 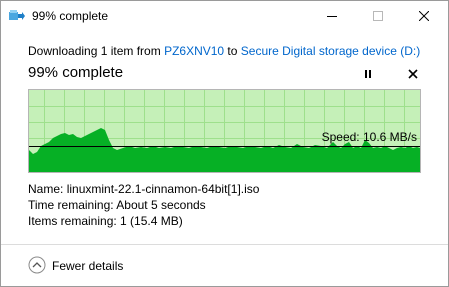 I want to click on title-bar: 99% complete, so click(x=224, y=16).